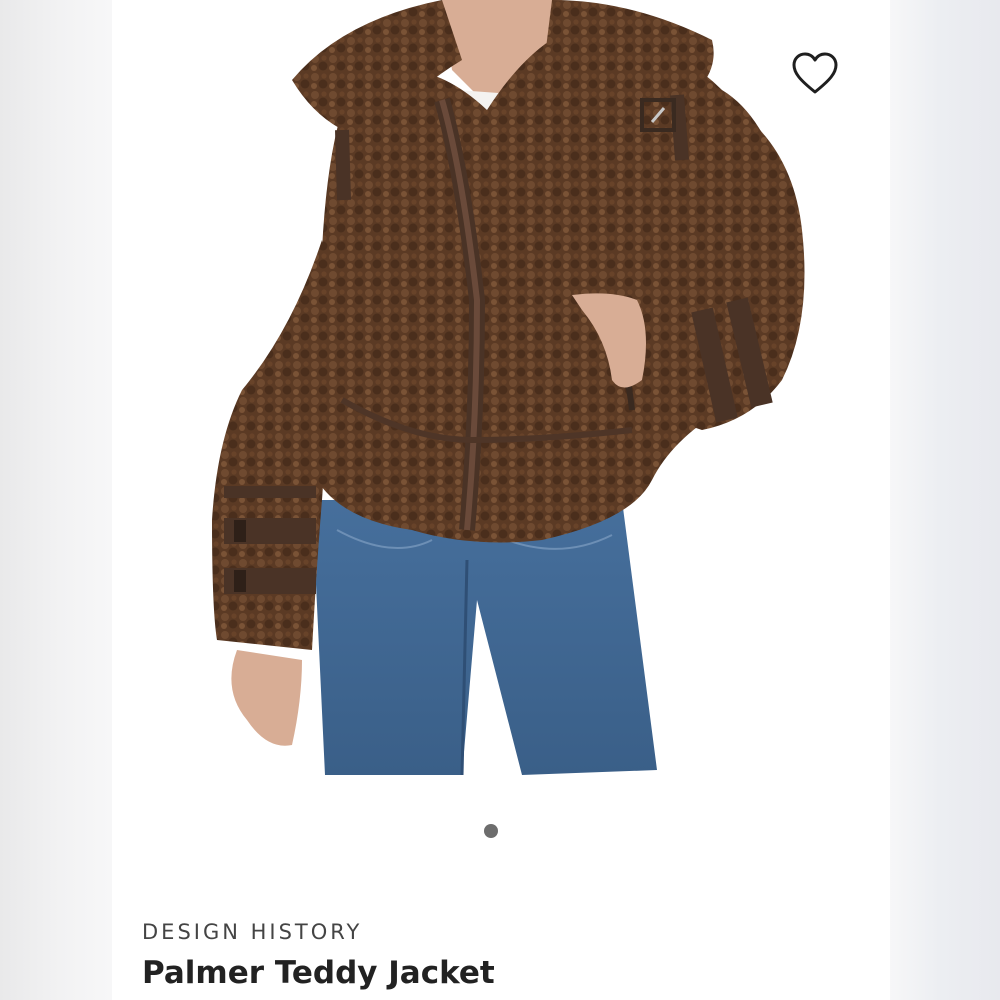 This screenshot has height=1000, width=1000. I want to click on heart-icon, so click(815, 73).